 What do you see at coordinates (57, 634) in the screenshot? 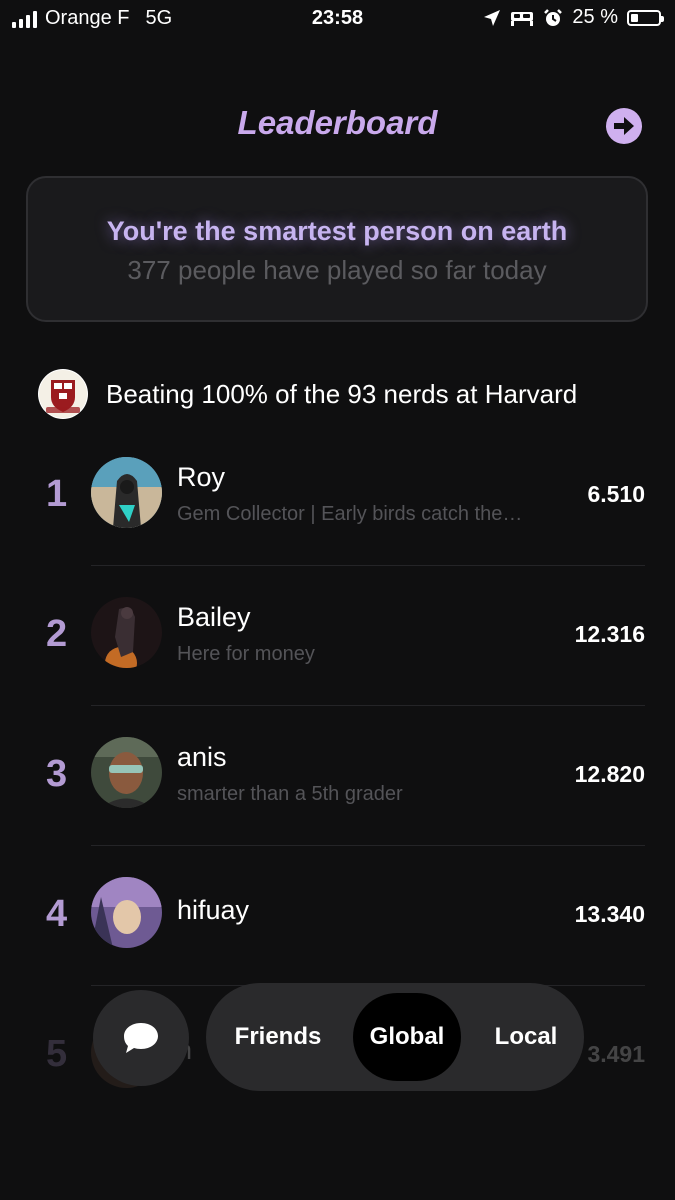
I see `rank-number: 2` at bounding box center [57, 634].